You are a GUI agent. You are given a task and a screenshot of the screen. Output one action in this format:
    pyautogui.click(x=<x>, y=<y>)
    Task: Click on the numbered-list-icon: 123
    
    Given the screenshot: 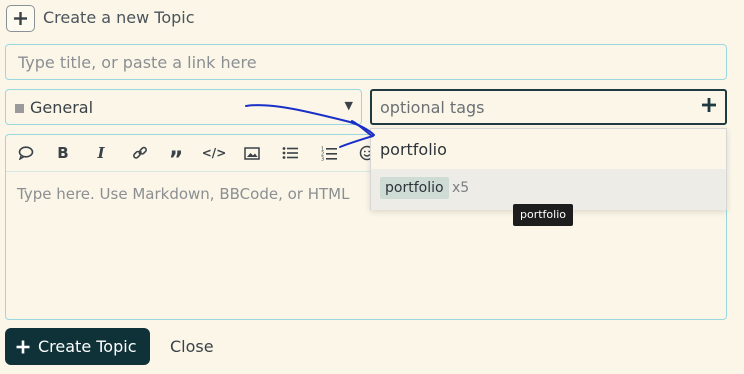 What is the action you would take?
    pyautogui.click(x=329, y=153)
    